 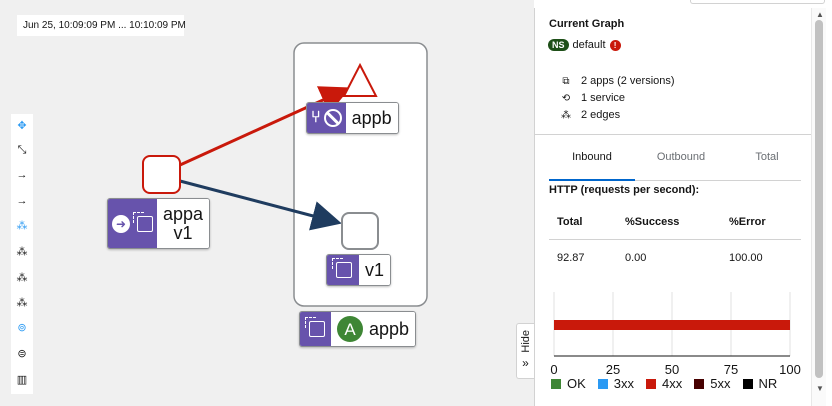 What do you see at coordinates (183, 232) in the screenshot?
I see `node-version: v1` at bounding box center [183, 232].